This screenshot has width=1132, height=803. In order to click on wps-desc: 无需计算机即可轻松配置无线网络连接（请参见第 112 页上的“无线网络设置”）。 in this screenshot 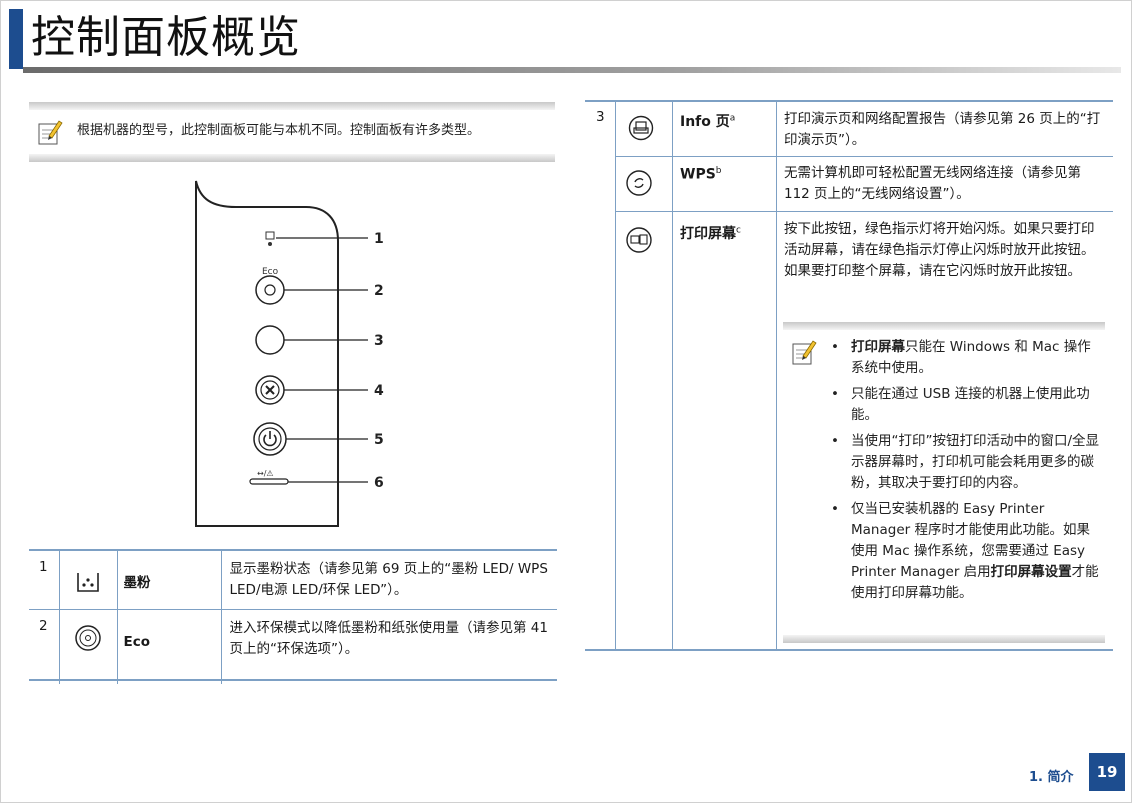, I will do `click(932, 183)`.